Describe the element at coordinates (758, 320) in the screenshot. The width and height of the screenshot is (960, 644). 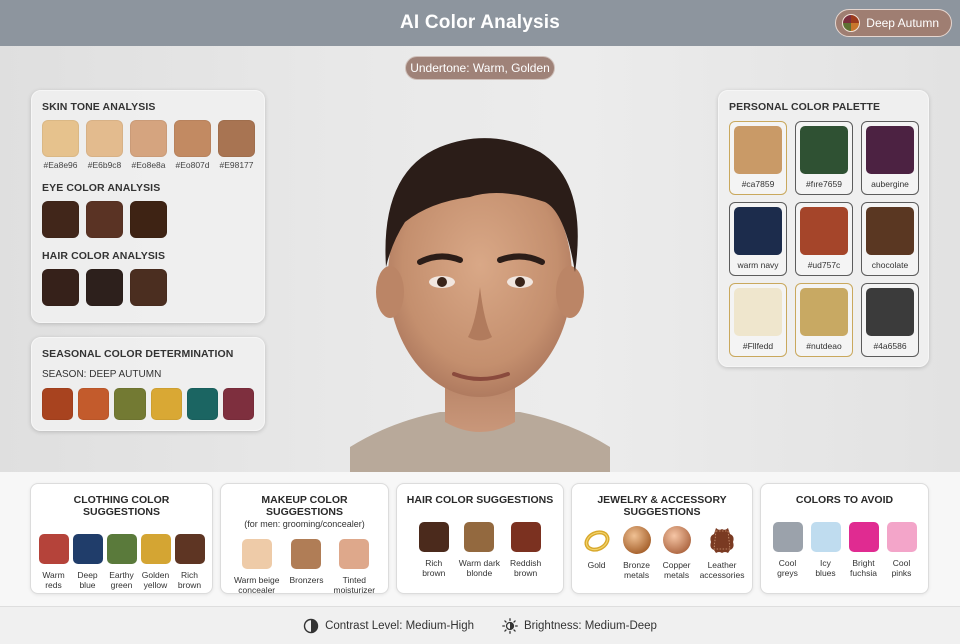
I see `palette-cell: #Fllfedd` at that location.